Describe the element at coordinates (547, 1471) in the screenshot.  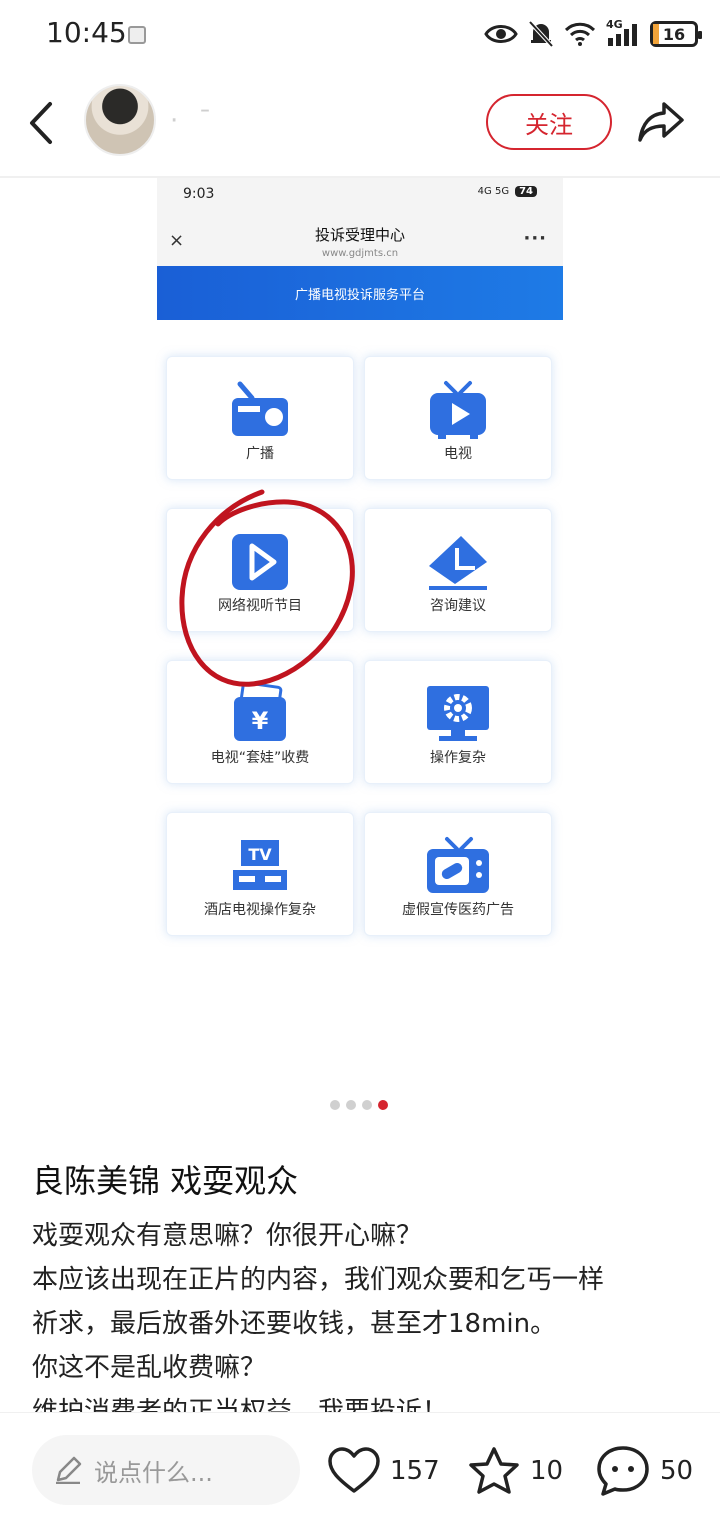
I see `favorite-count: 10` at that location.